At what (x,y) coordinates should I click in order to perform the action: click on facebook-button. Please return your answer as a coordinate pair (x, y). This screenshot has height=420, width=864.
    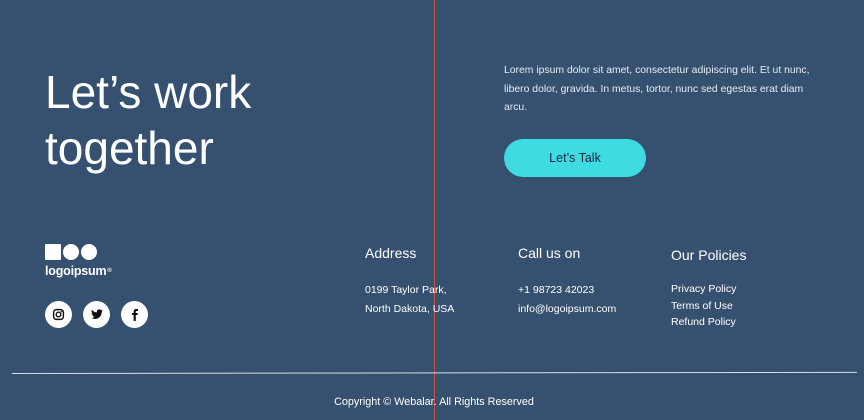
    Looking at the image, I should click on (134, 314).